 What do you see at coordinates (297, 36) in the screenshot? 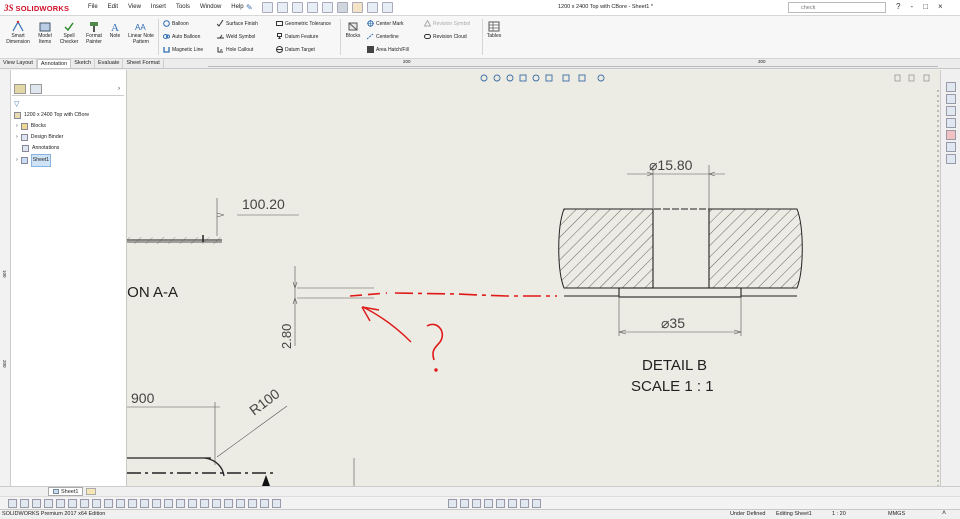
I see `datum-feature-button: Datum Feature` at bounding box center [297, 36].